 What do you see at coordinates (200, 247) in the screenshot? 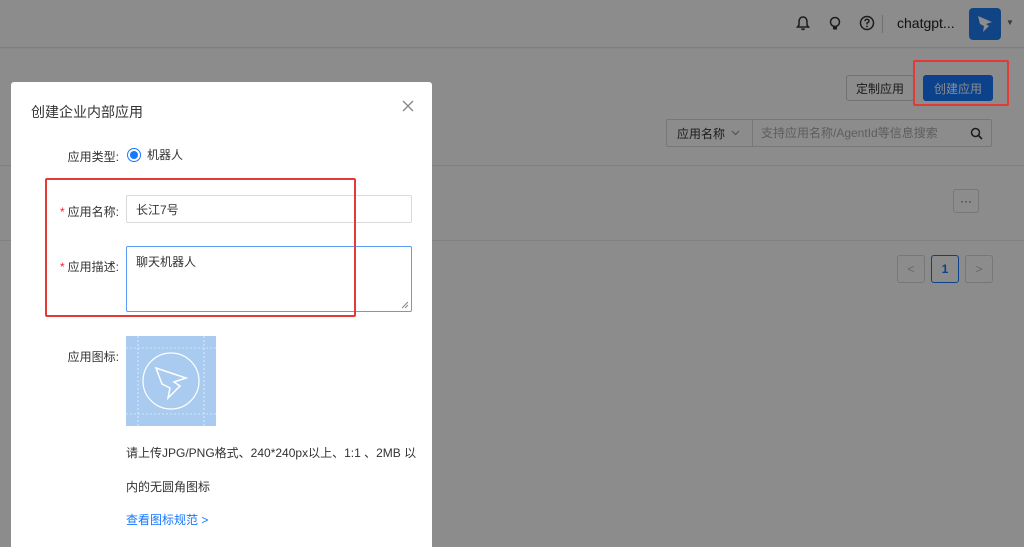
I see `fields-highlight` at bounding box center [200, 247].